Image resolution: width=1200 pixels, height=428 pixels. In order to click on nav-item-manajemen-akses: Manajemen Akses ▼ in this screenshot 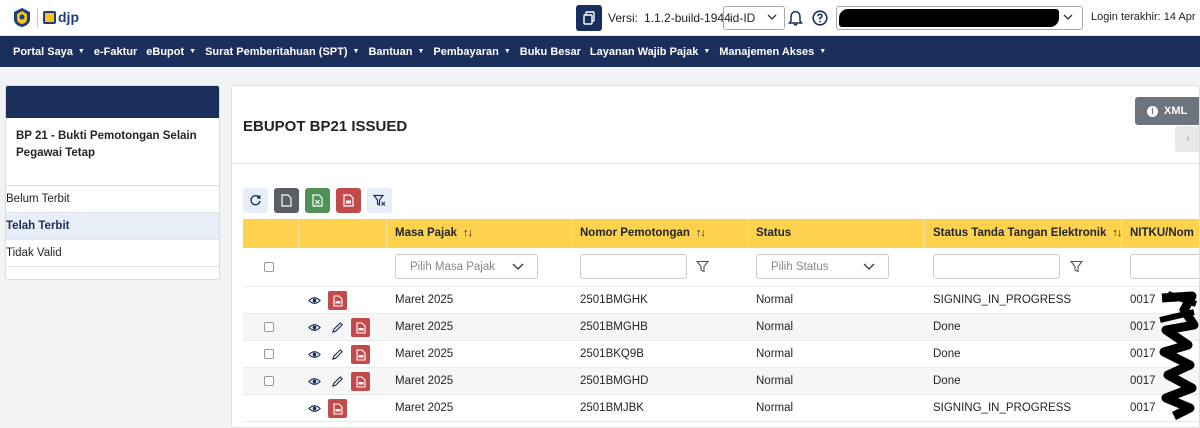, I will do `click(772, 52)`.